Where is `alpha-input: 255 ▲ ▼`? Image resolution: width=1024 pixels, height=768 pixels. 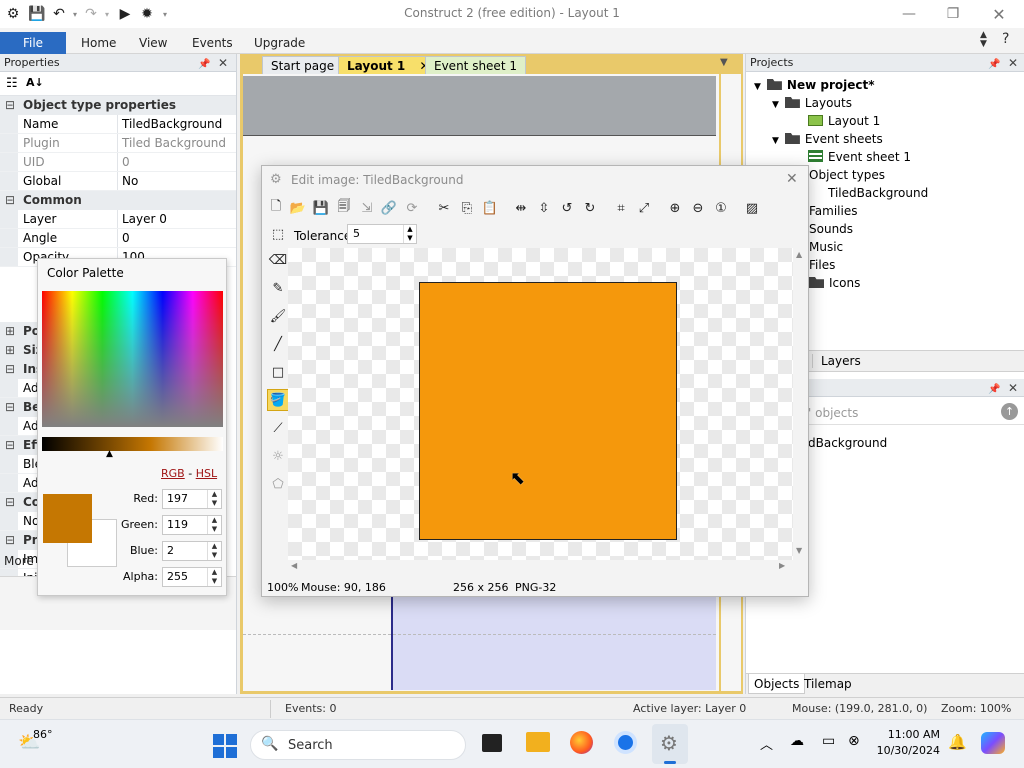
alpha-input: 255 ▲ ▼ is located at coordinates (192, 577).